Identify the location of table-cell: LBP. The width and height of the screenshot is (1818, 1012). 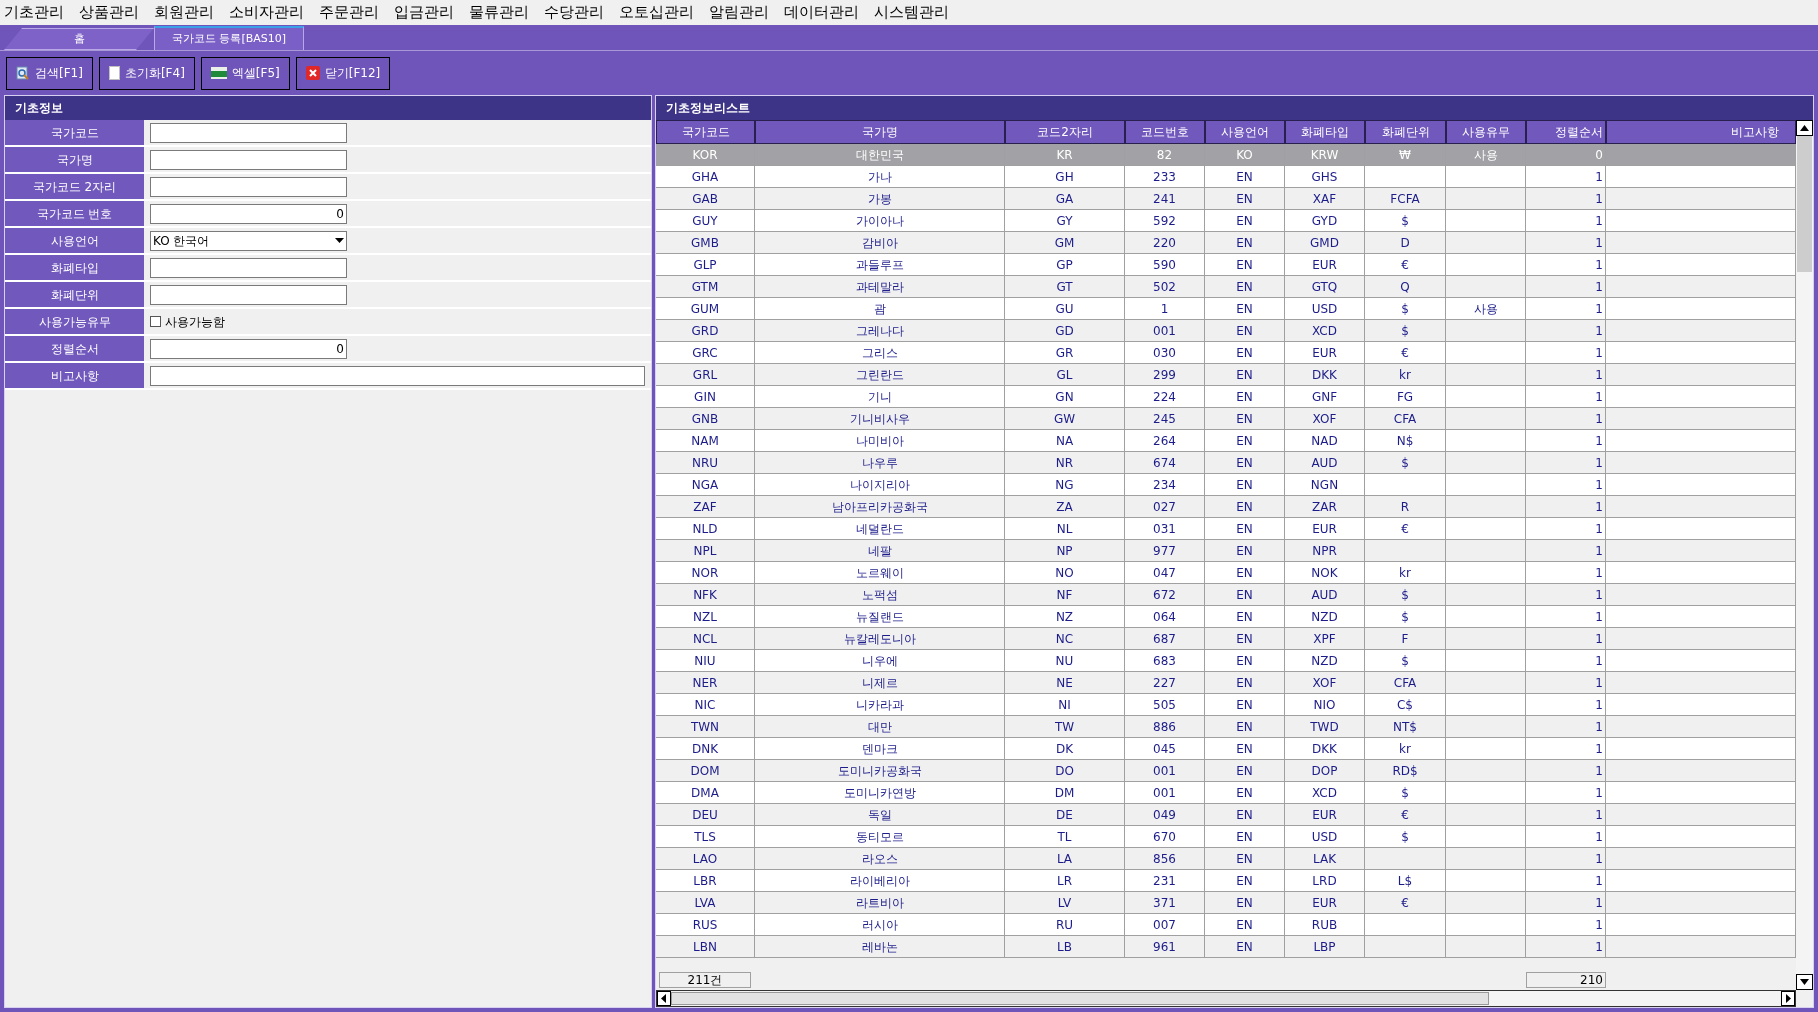
(1325, 947).